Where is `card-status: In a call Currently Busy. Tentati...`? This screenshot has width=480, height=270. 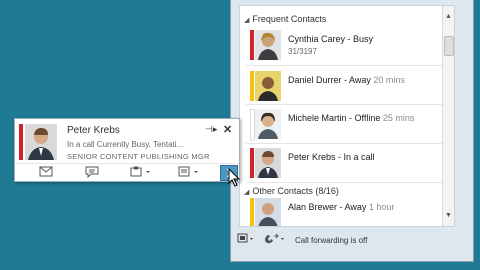 card-status: In a call Currently Busy. Tentati... is located at coordinates (125, 144).